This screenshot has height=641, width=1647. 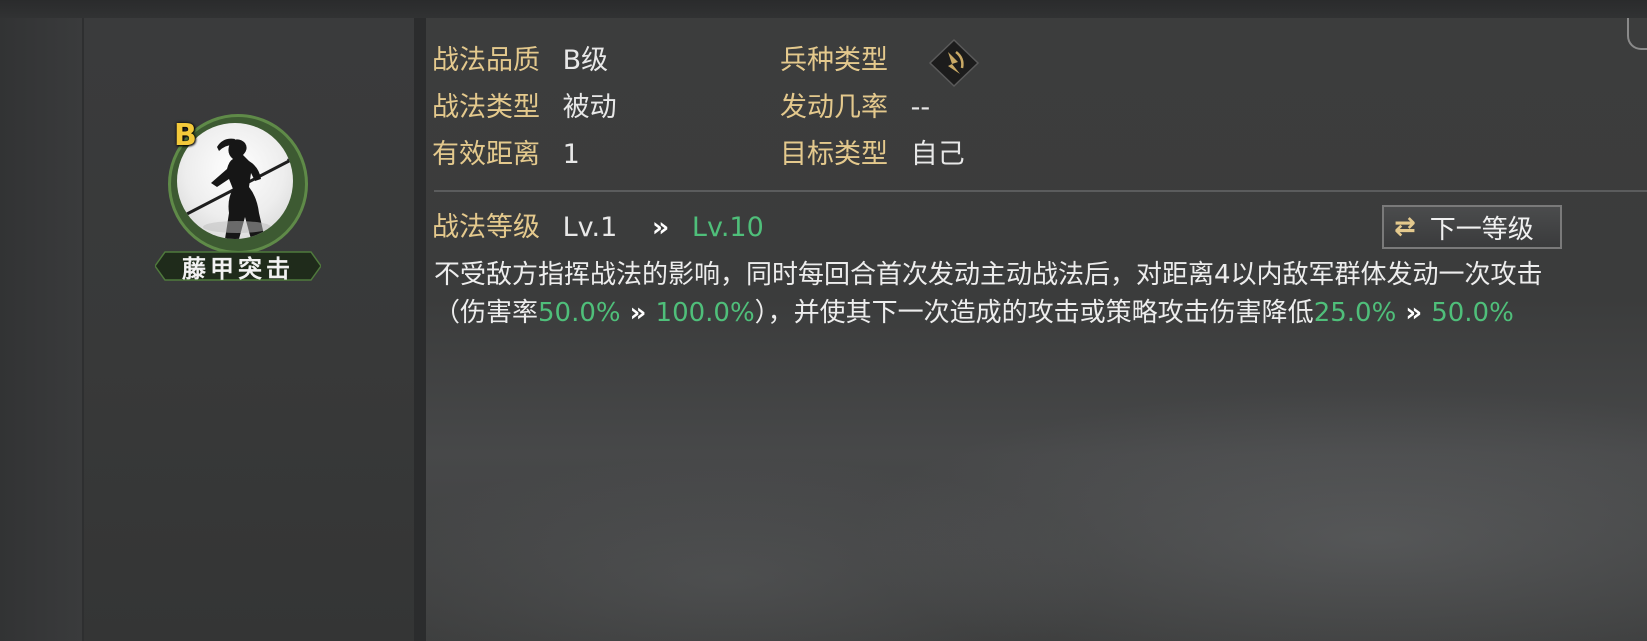 I want to click on skill-icon: B, so click(x=238, y=184).